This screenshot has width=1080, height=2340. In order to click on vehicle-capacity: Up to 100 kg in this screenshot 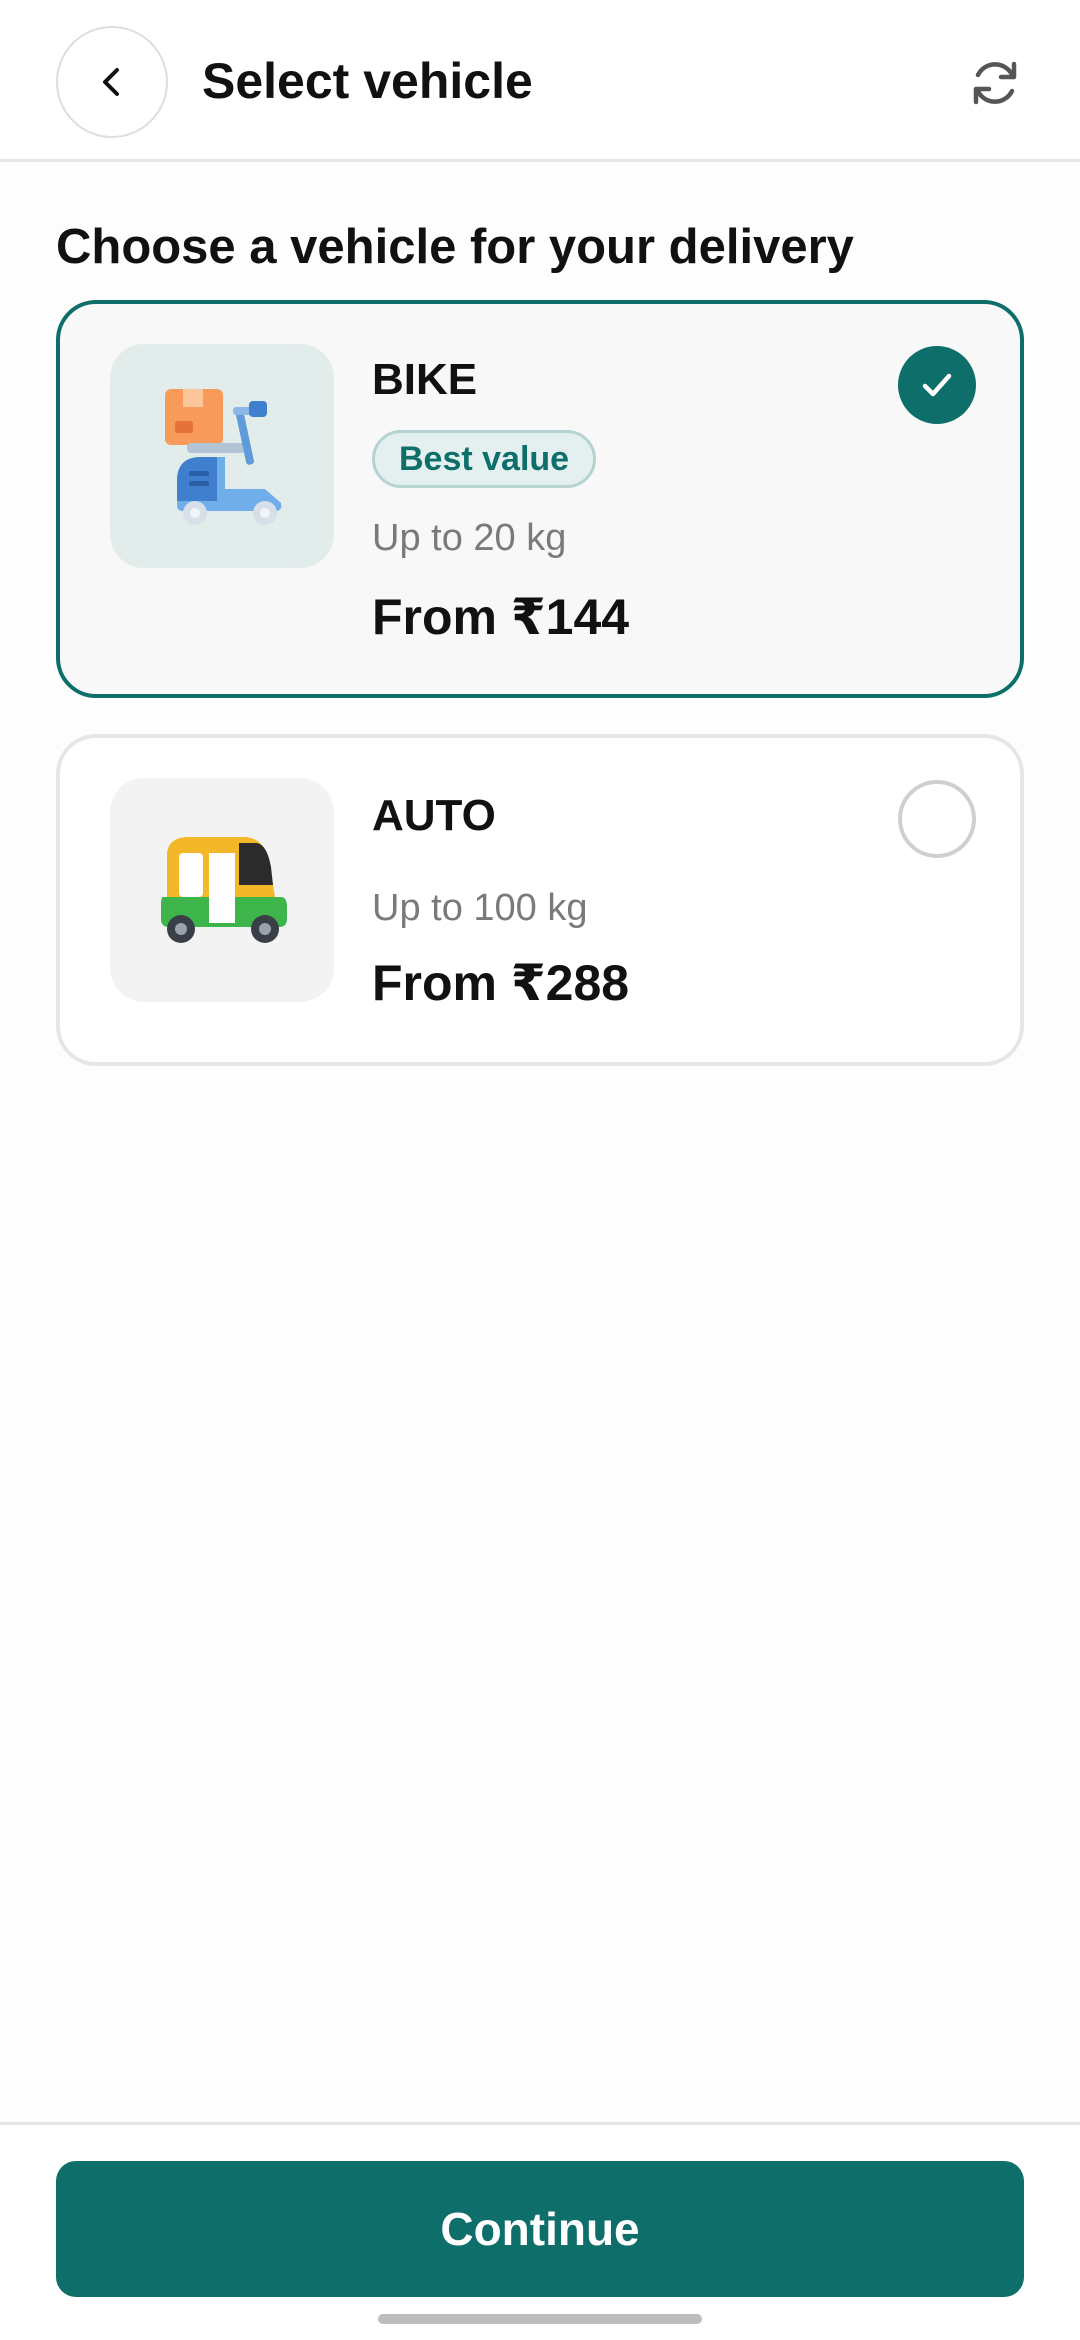, I will do `click(480, 908)`.